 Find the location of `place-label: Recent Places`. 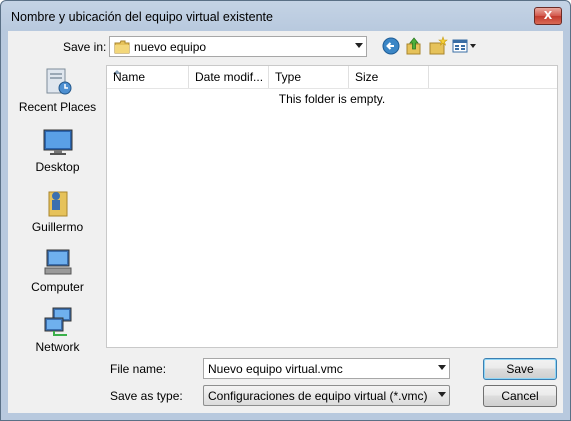

place-label: Recent Places is located at coordinates (57, 107).